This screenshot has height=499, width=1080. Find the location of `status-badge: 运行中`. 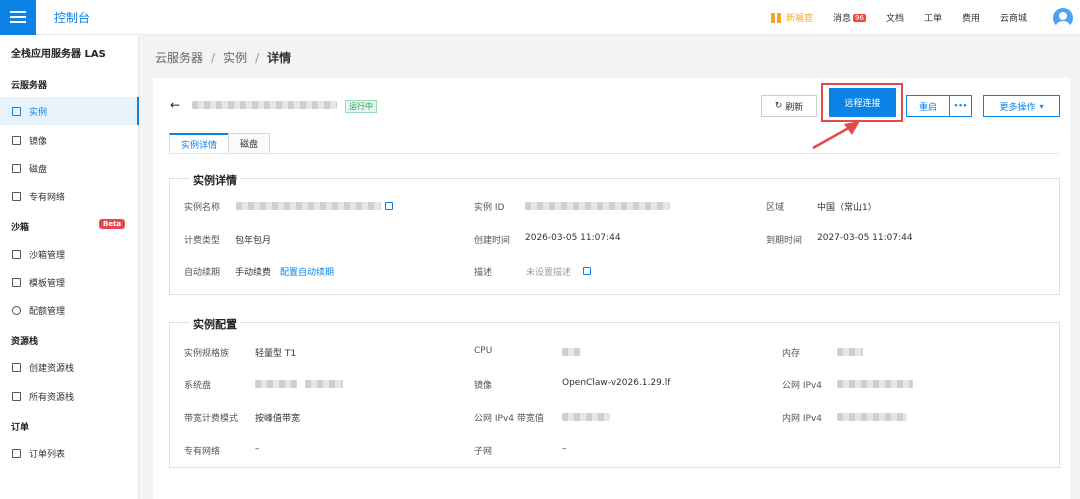

status-badge: 运行中 is located at coordinates (361, 106).